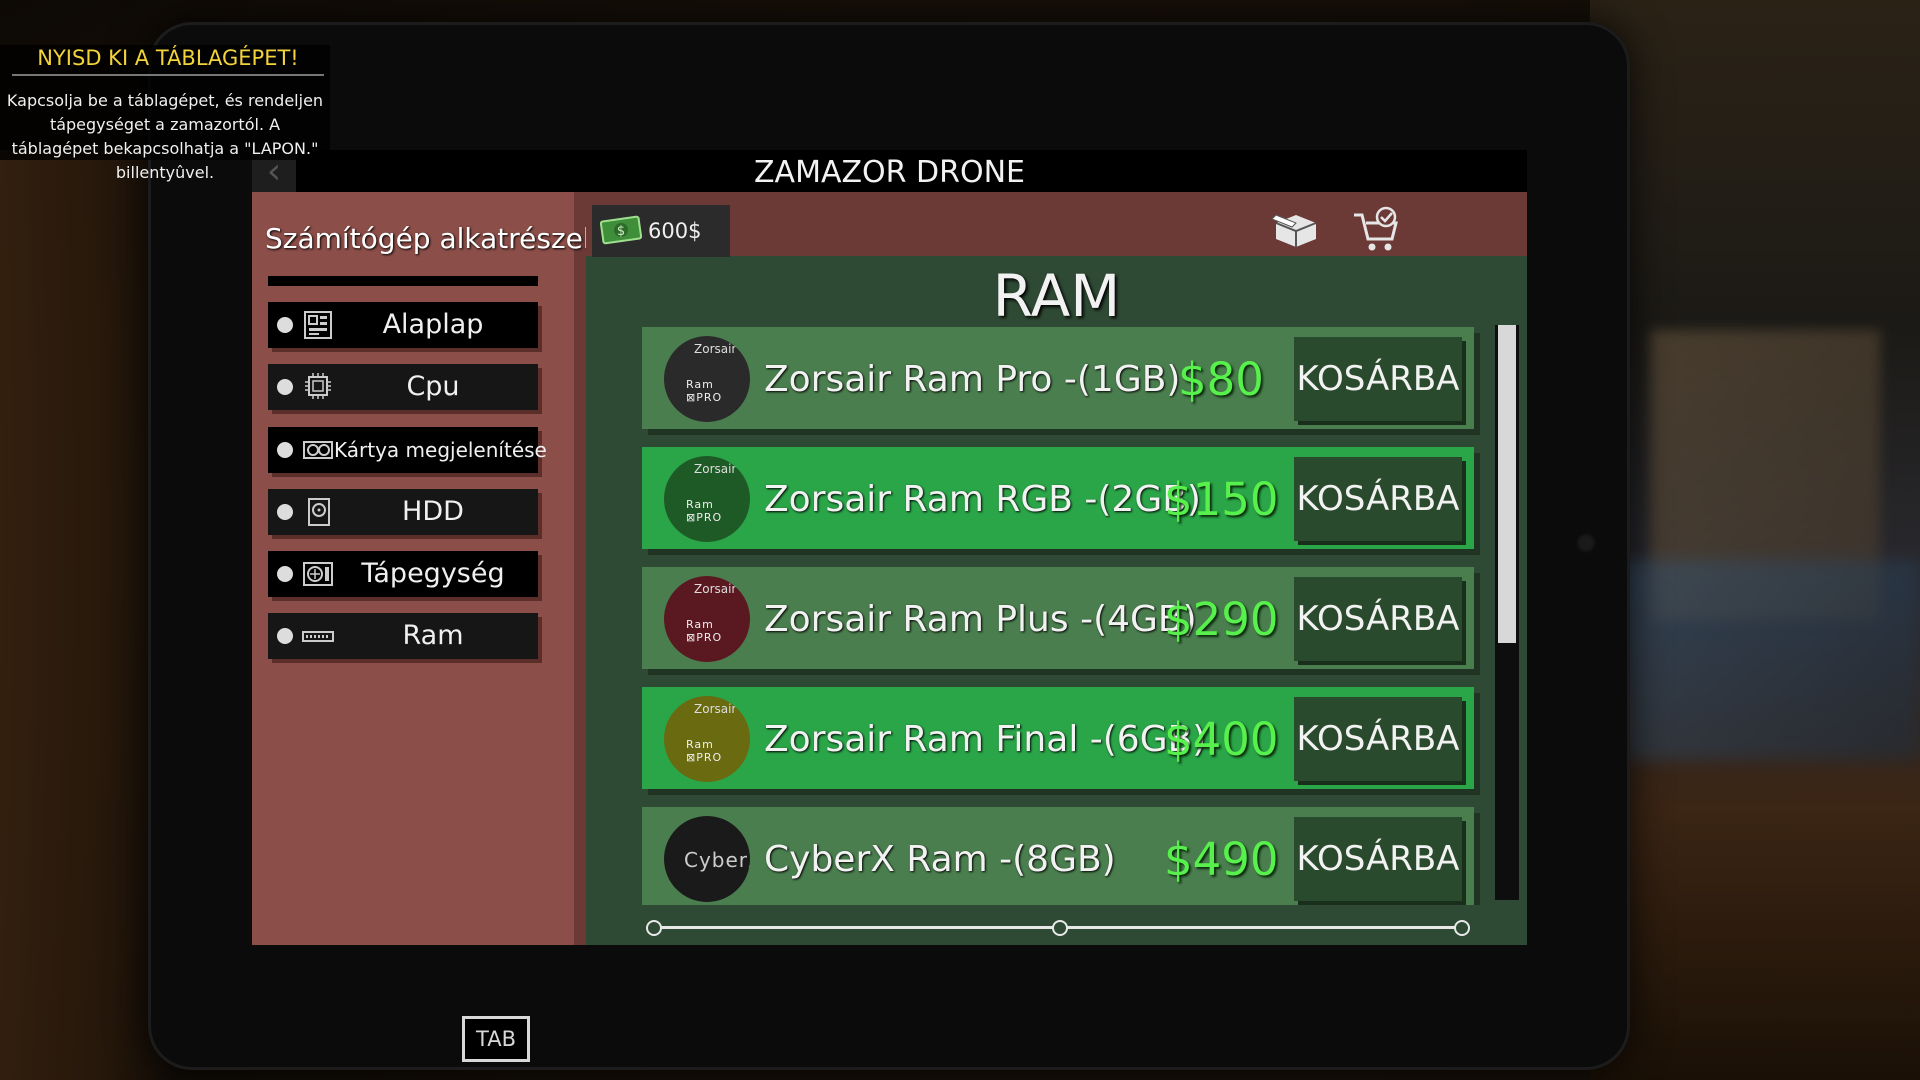 Image resolution: width=1920 pixels, height=1080 pixels. I want to click on category-motherboard: Alaplap, so click(403, 325).